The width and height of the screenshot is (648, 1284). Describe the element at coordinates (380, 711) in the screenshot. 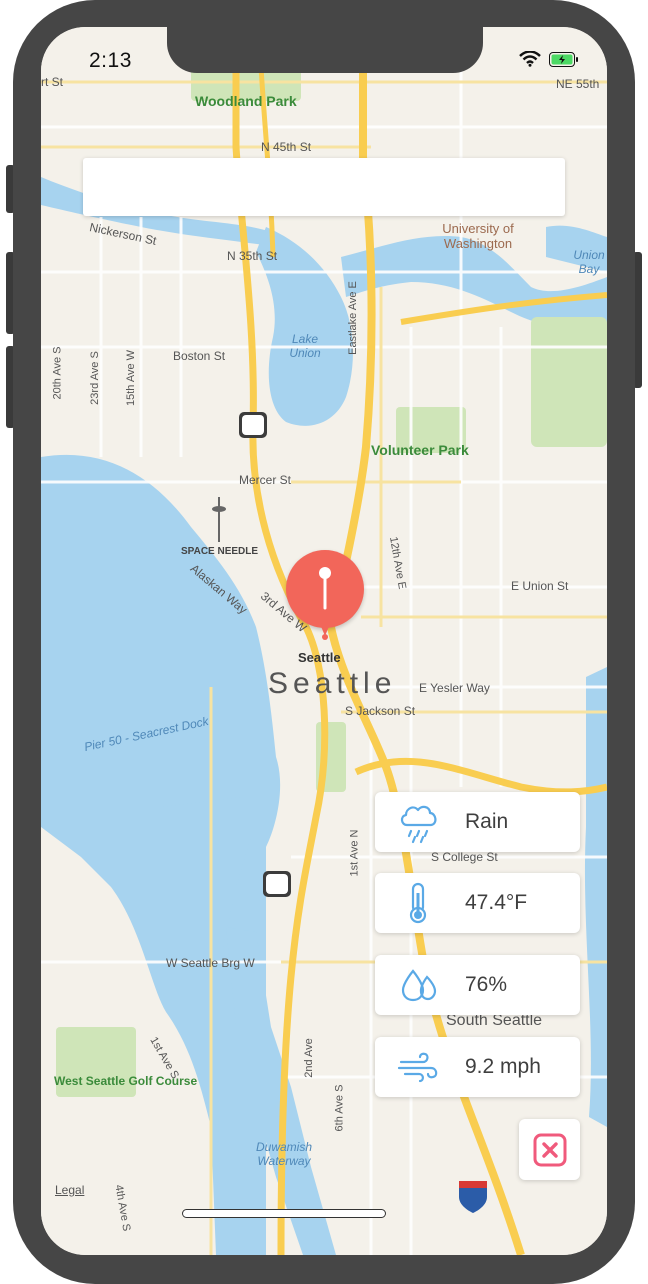

I see `map-label-jackson: S Jackson St` at that location.